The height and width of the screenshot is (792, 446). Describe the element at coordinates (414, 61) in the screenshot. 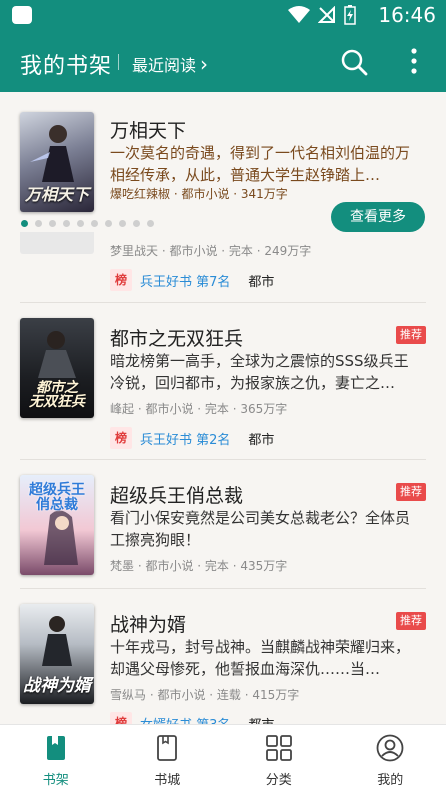

I see `more-vert-icon` at that location.